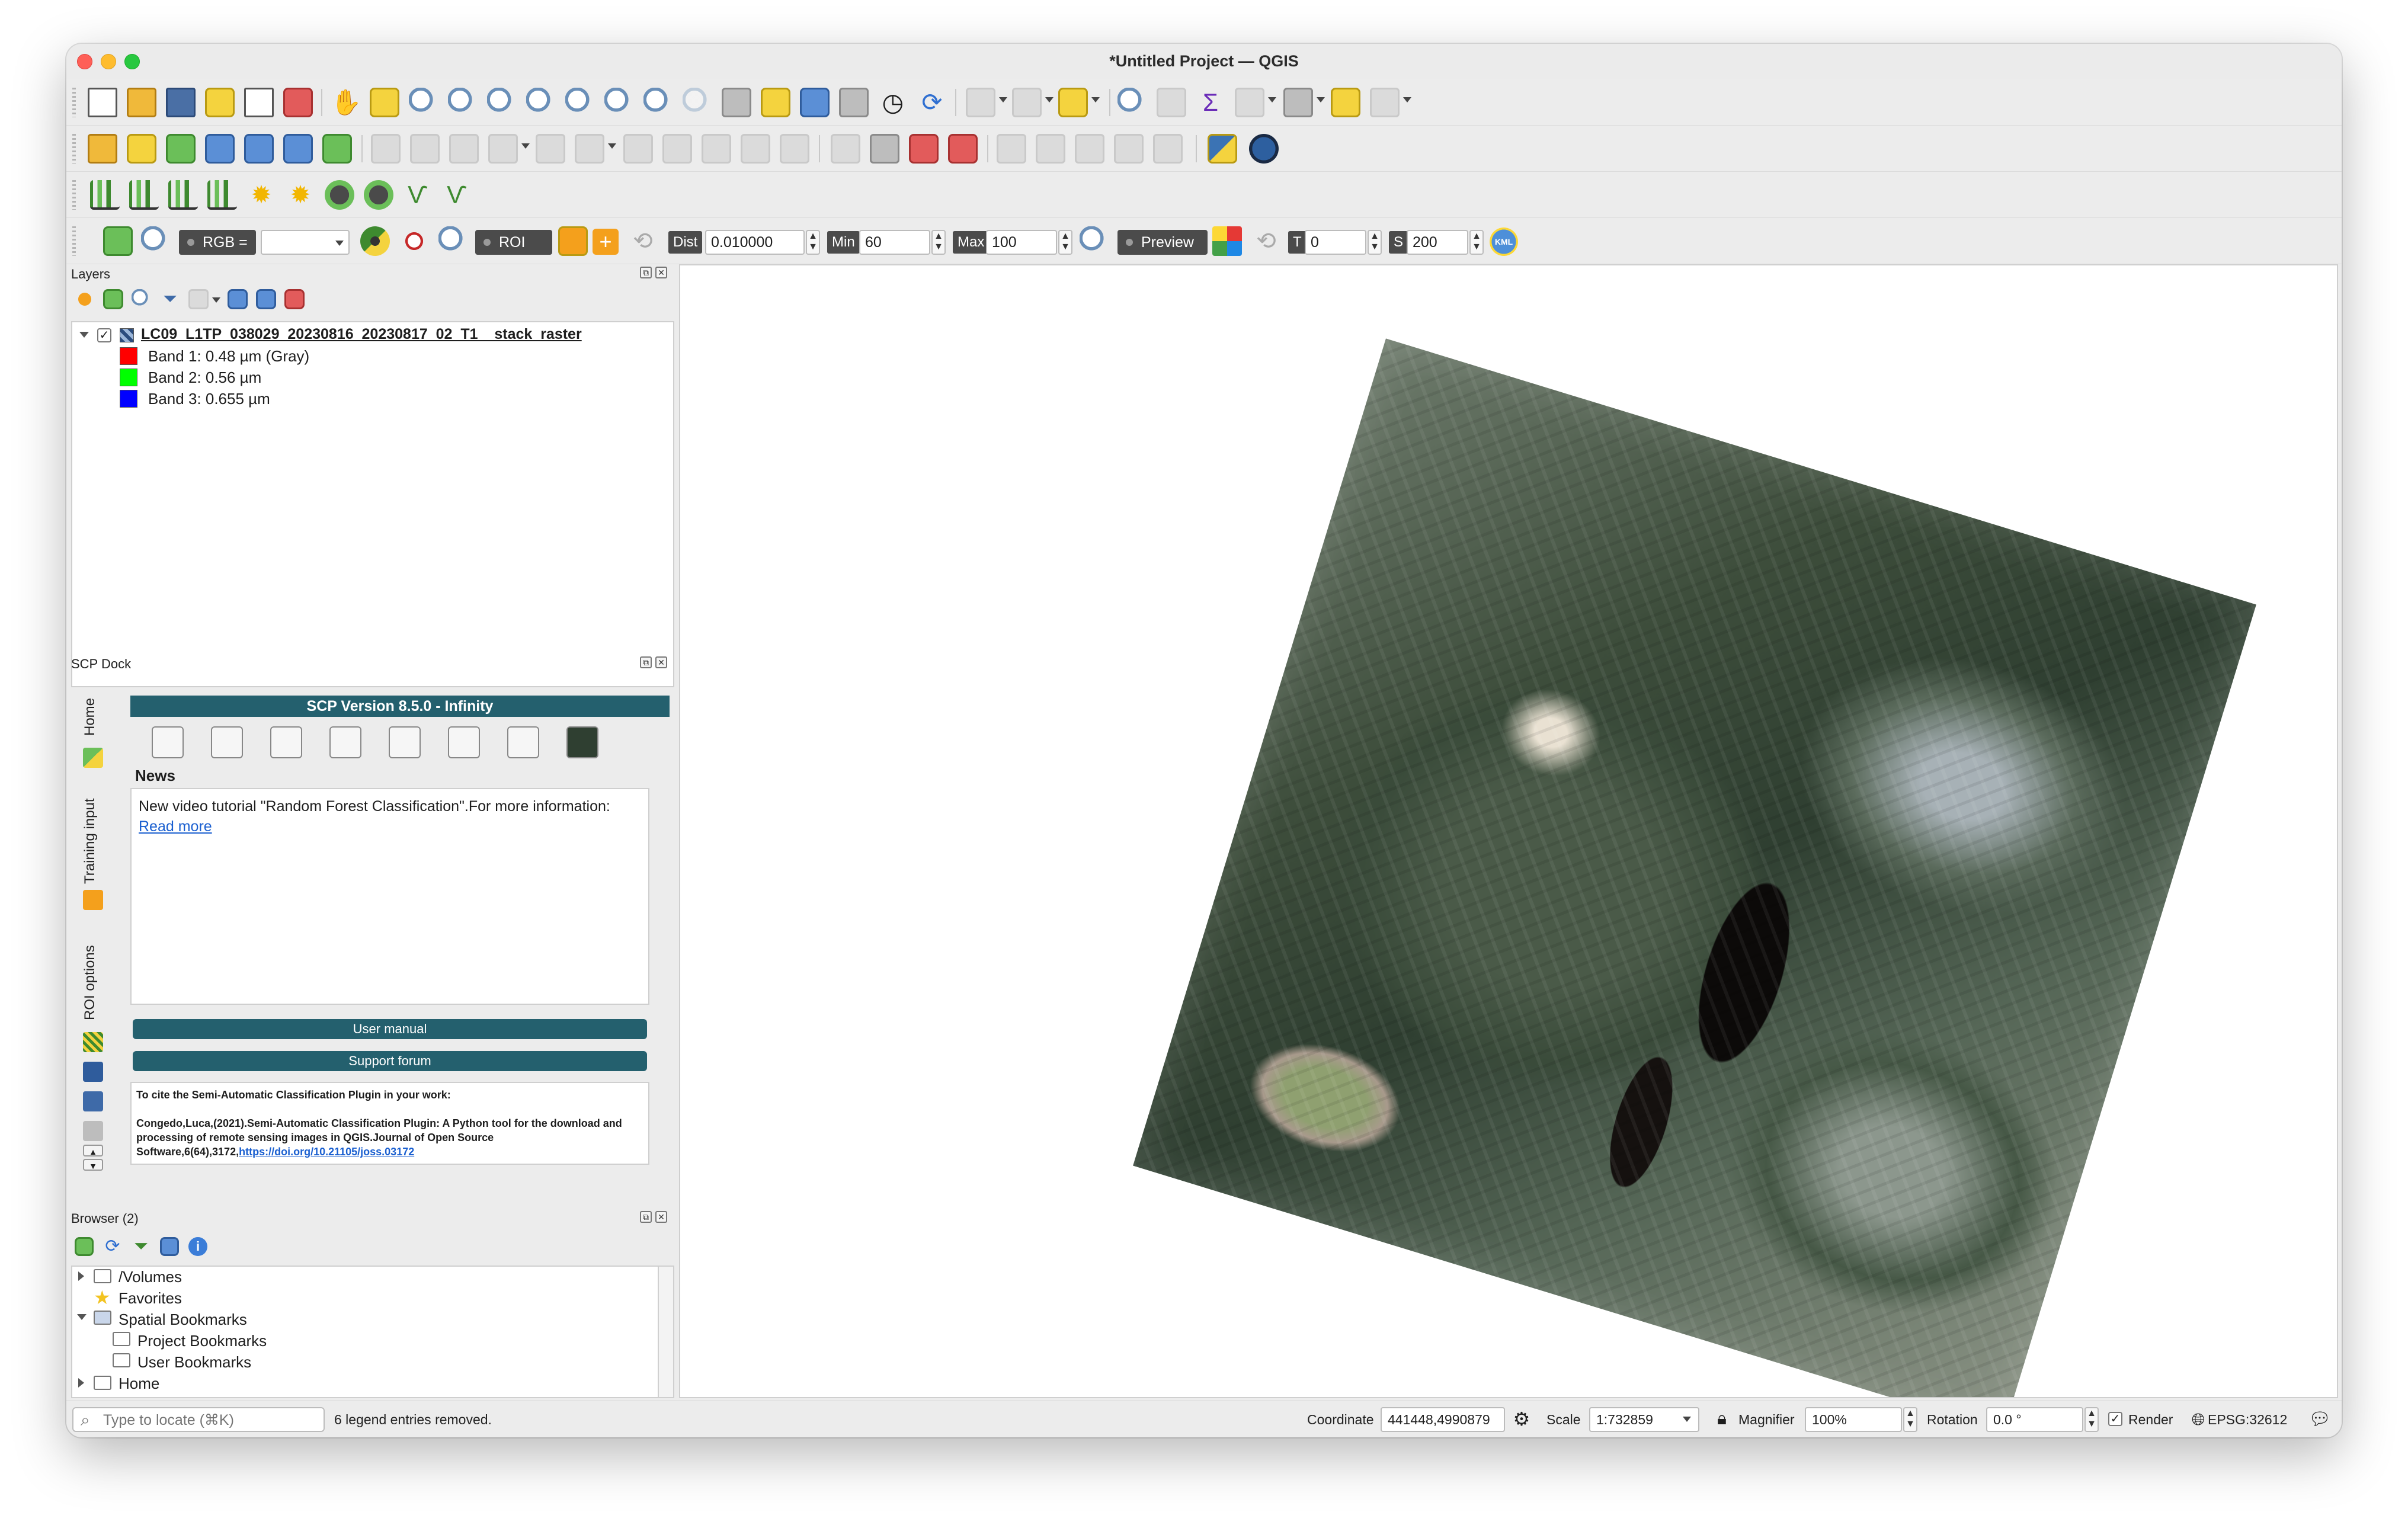 This screenshot has width=2408, height=1525. What do you see at coordinates (202, 1341) in the screenshot?
I see `browser-item-project-bookmarks: Project Bookmarks` at bounding box center [202, 1341].